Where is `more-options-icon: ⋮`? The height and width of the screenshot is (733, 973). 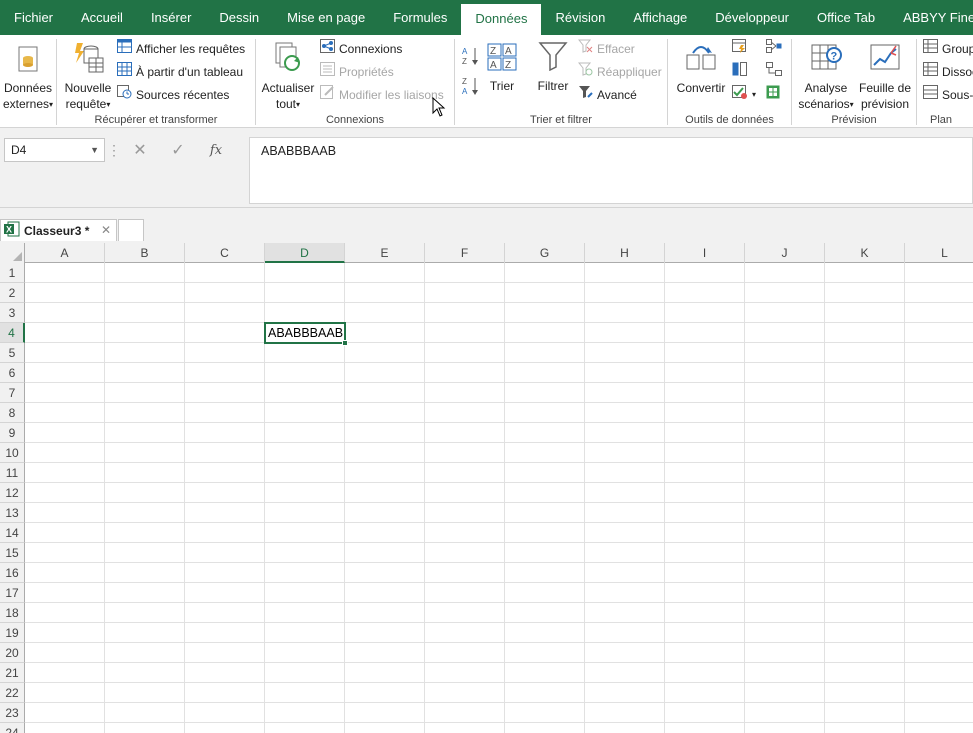
more-options-icon: ⋮ is located at coordinates (114, 149).